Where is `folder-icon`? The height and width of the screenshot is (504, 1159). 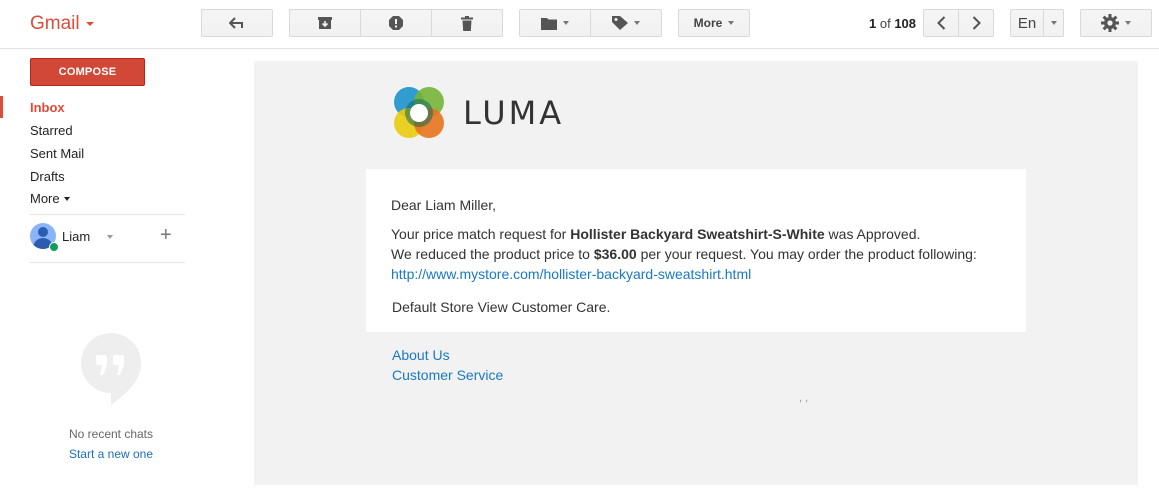 folder-icon is located at coordinates (549, 23).